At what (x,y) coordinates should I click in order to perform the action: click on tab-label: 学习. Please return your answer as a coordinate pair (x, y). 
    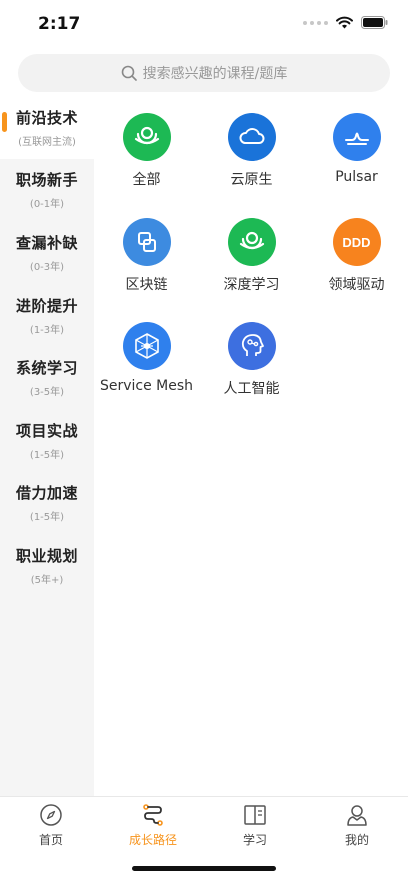
    Looking at the image, I should click on (254, 840).